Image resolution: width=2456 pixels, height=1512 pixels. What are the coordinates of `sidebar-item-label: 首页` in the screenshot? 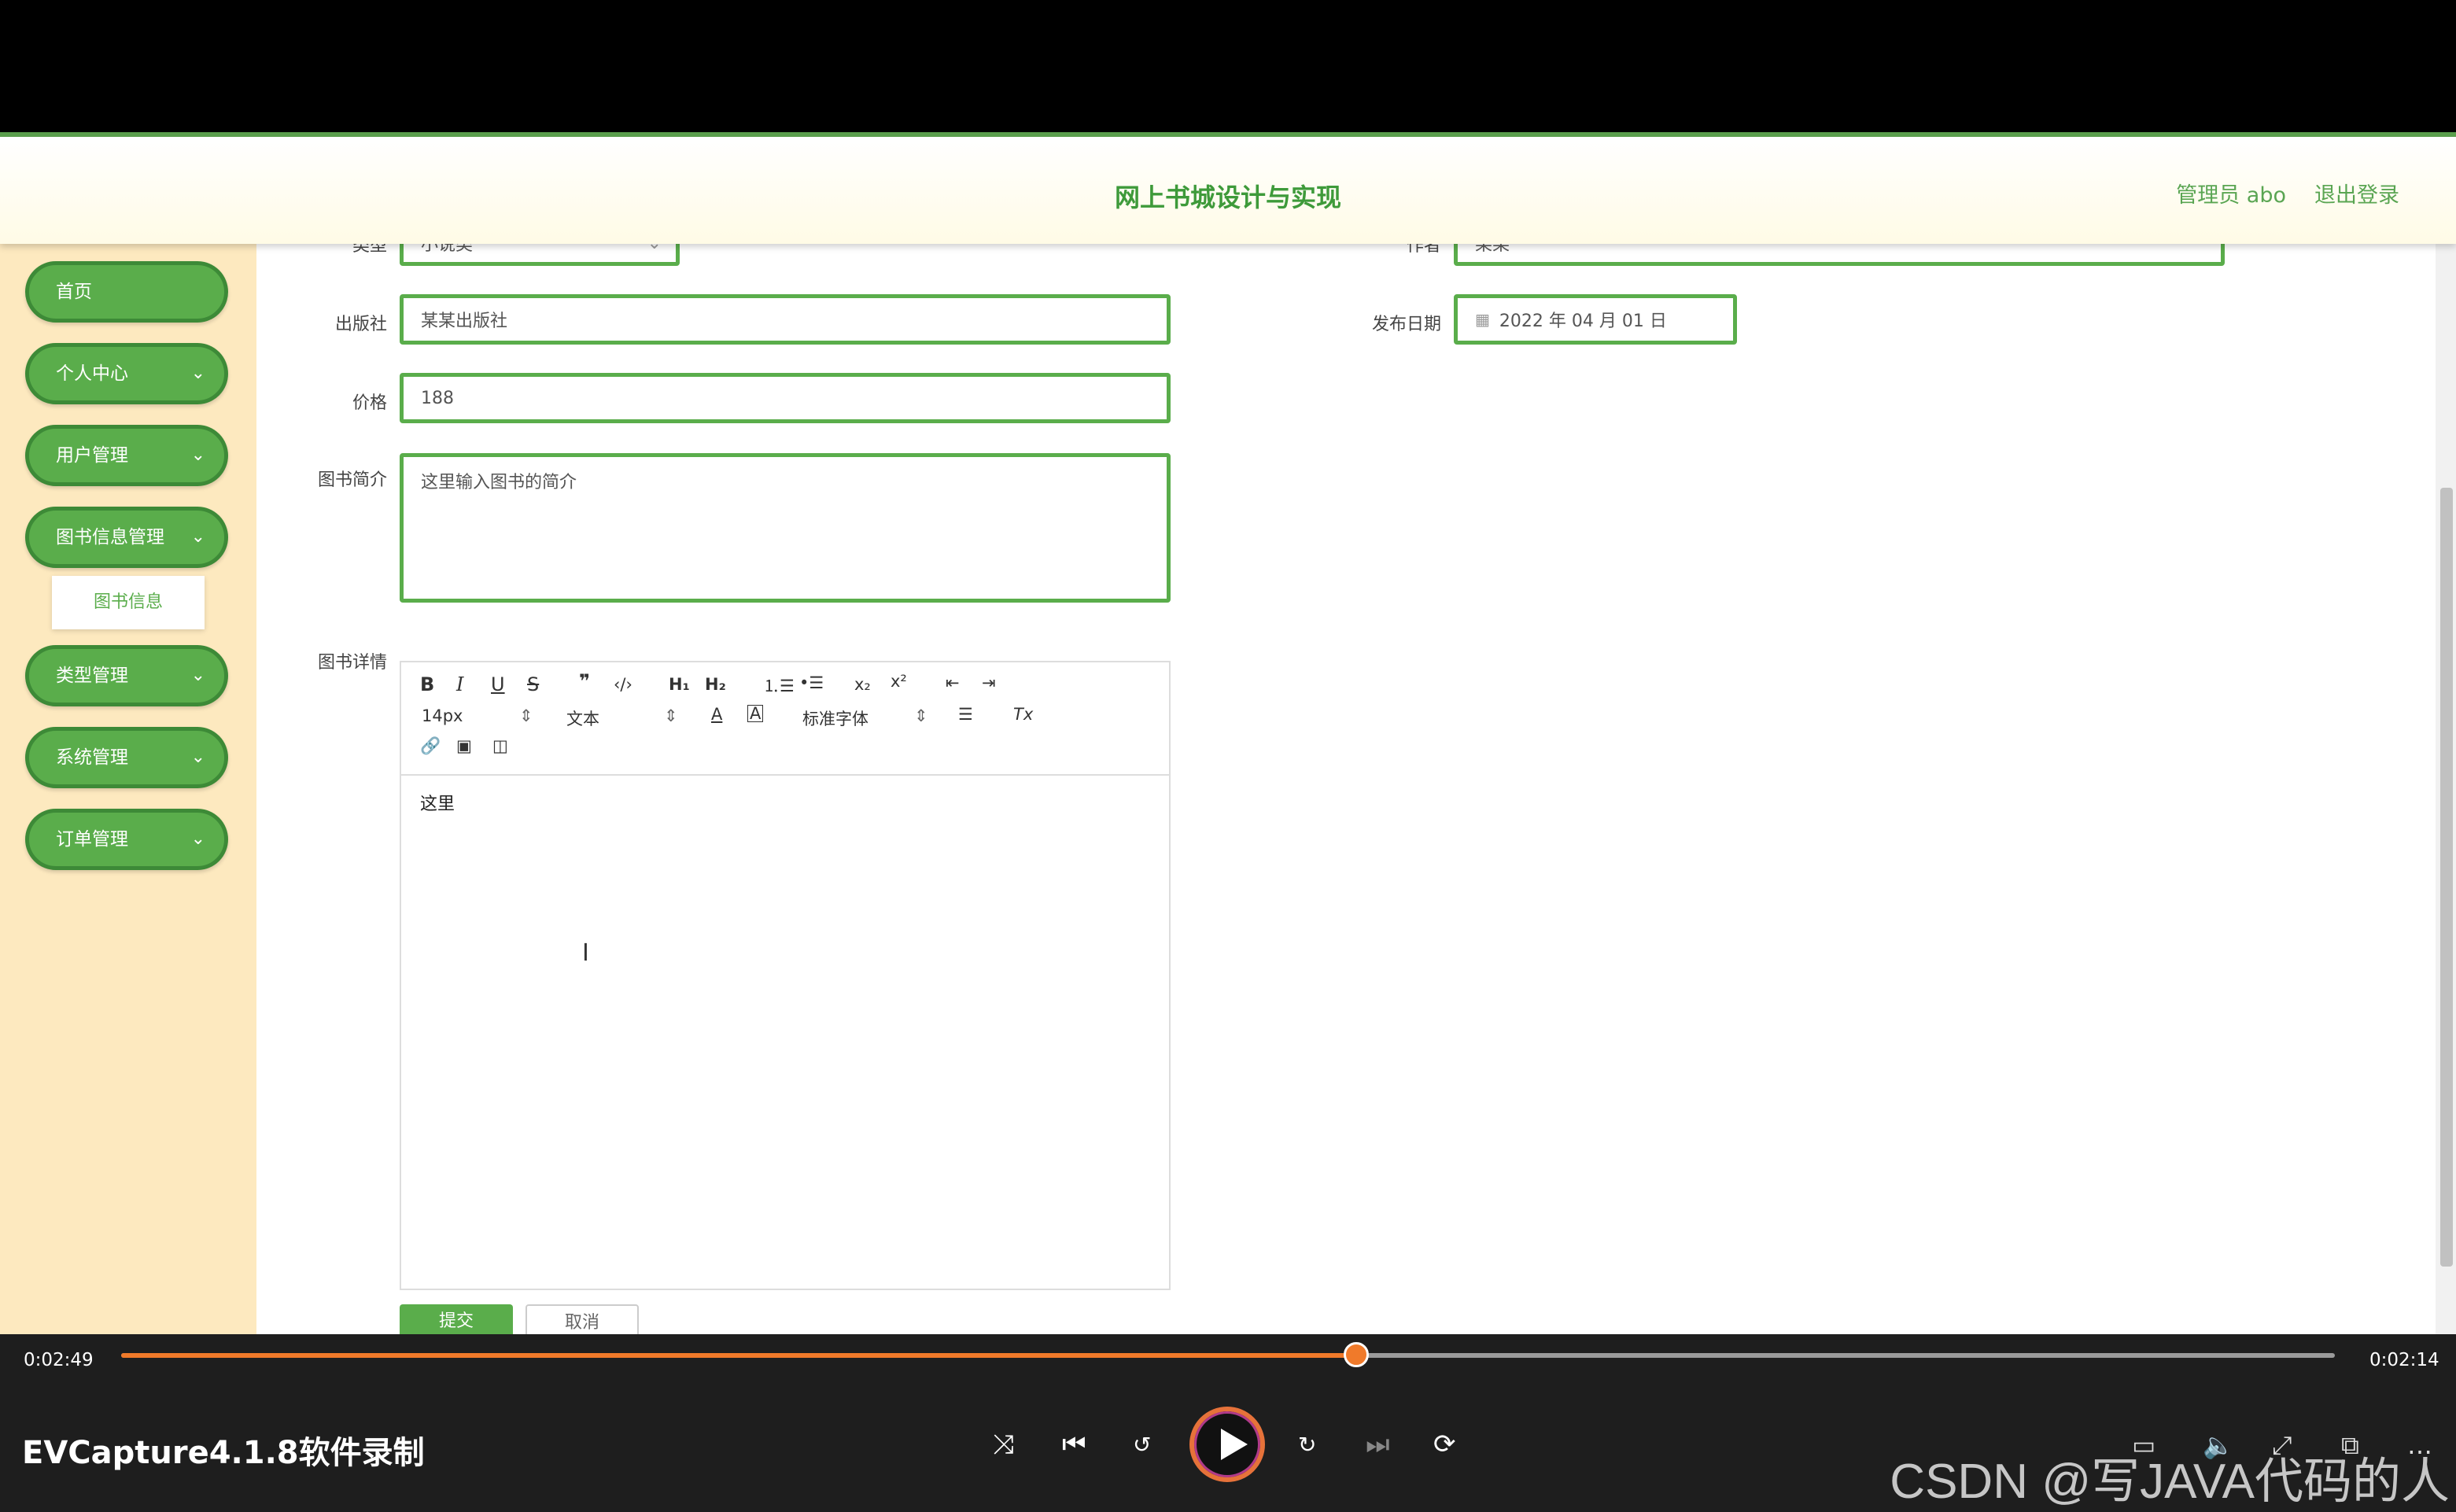 It's located at (74, 292).